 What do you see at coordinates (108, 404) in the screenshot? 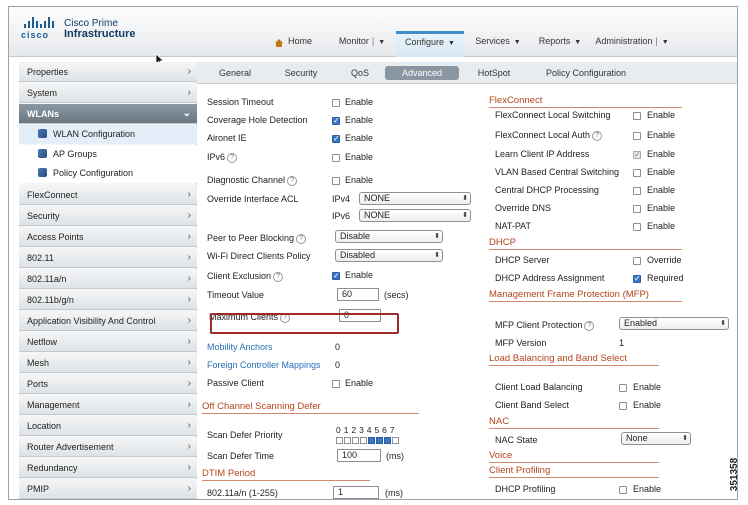
I see `sidebar-item-management: Management ›` at bounding box center [108, 404].